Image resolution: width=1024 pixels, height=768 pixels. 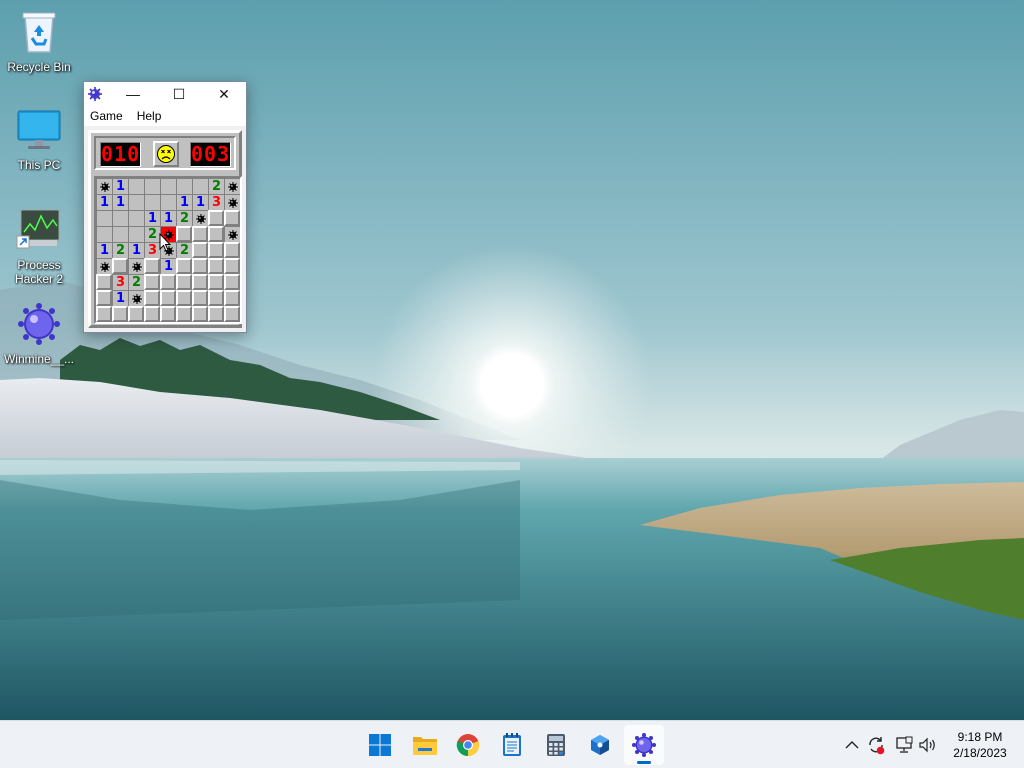 I want to click on tray-sync-status, so click(x=876, y=745).